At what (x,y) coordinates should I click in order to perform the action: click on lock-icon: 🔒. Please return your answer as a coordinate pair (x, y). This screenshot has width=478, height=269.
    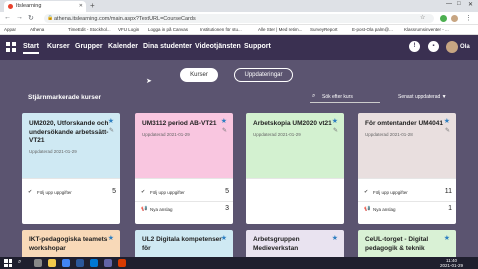
    Looking at the image, I should click on (50, 18).